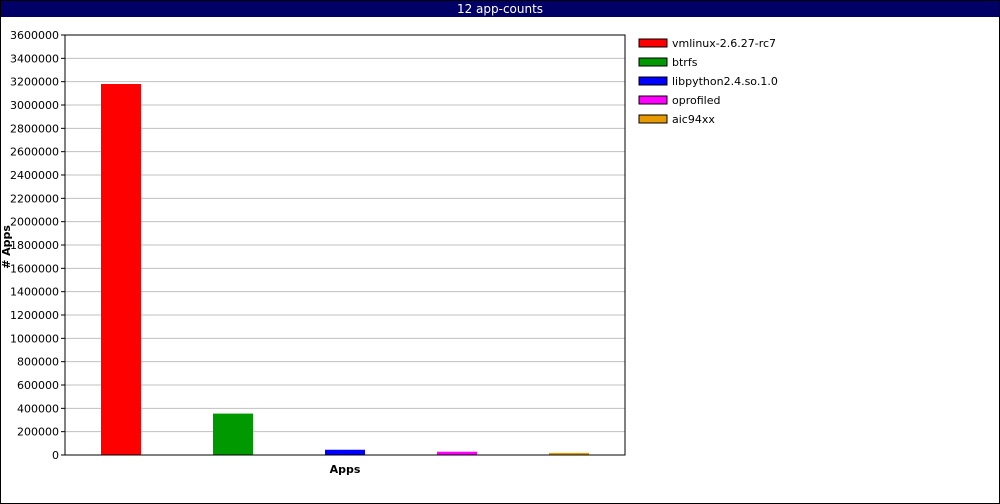  What do you see at coordinates (38, 385) in the screenshot?
I see `y-tick-label: 600000` at bounding box center [38, 385].